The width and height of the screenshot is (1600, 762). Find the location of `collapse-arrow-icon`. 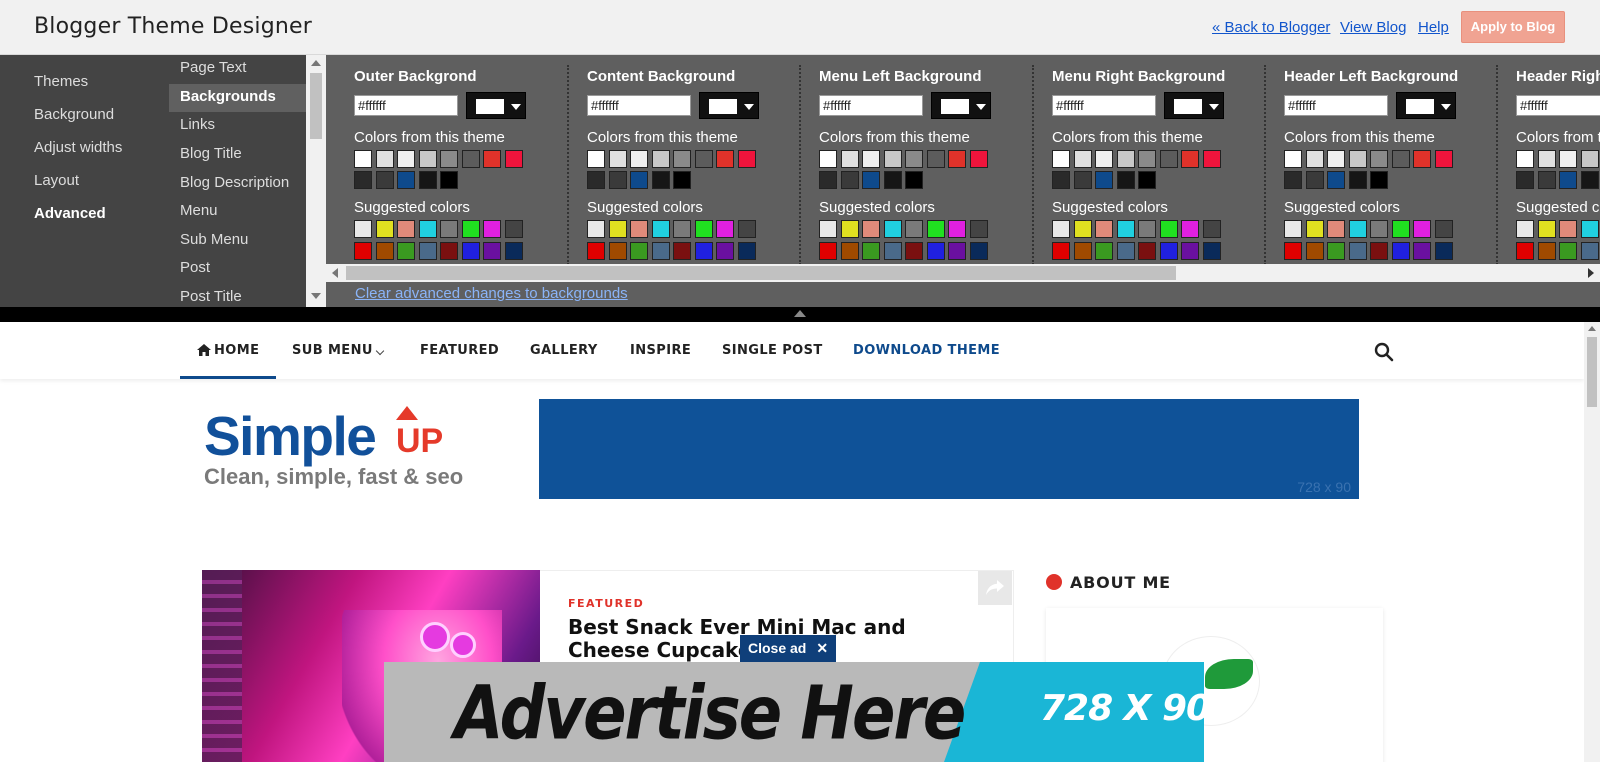

collapse-arrow-icon is located at coordinates (800, 313).